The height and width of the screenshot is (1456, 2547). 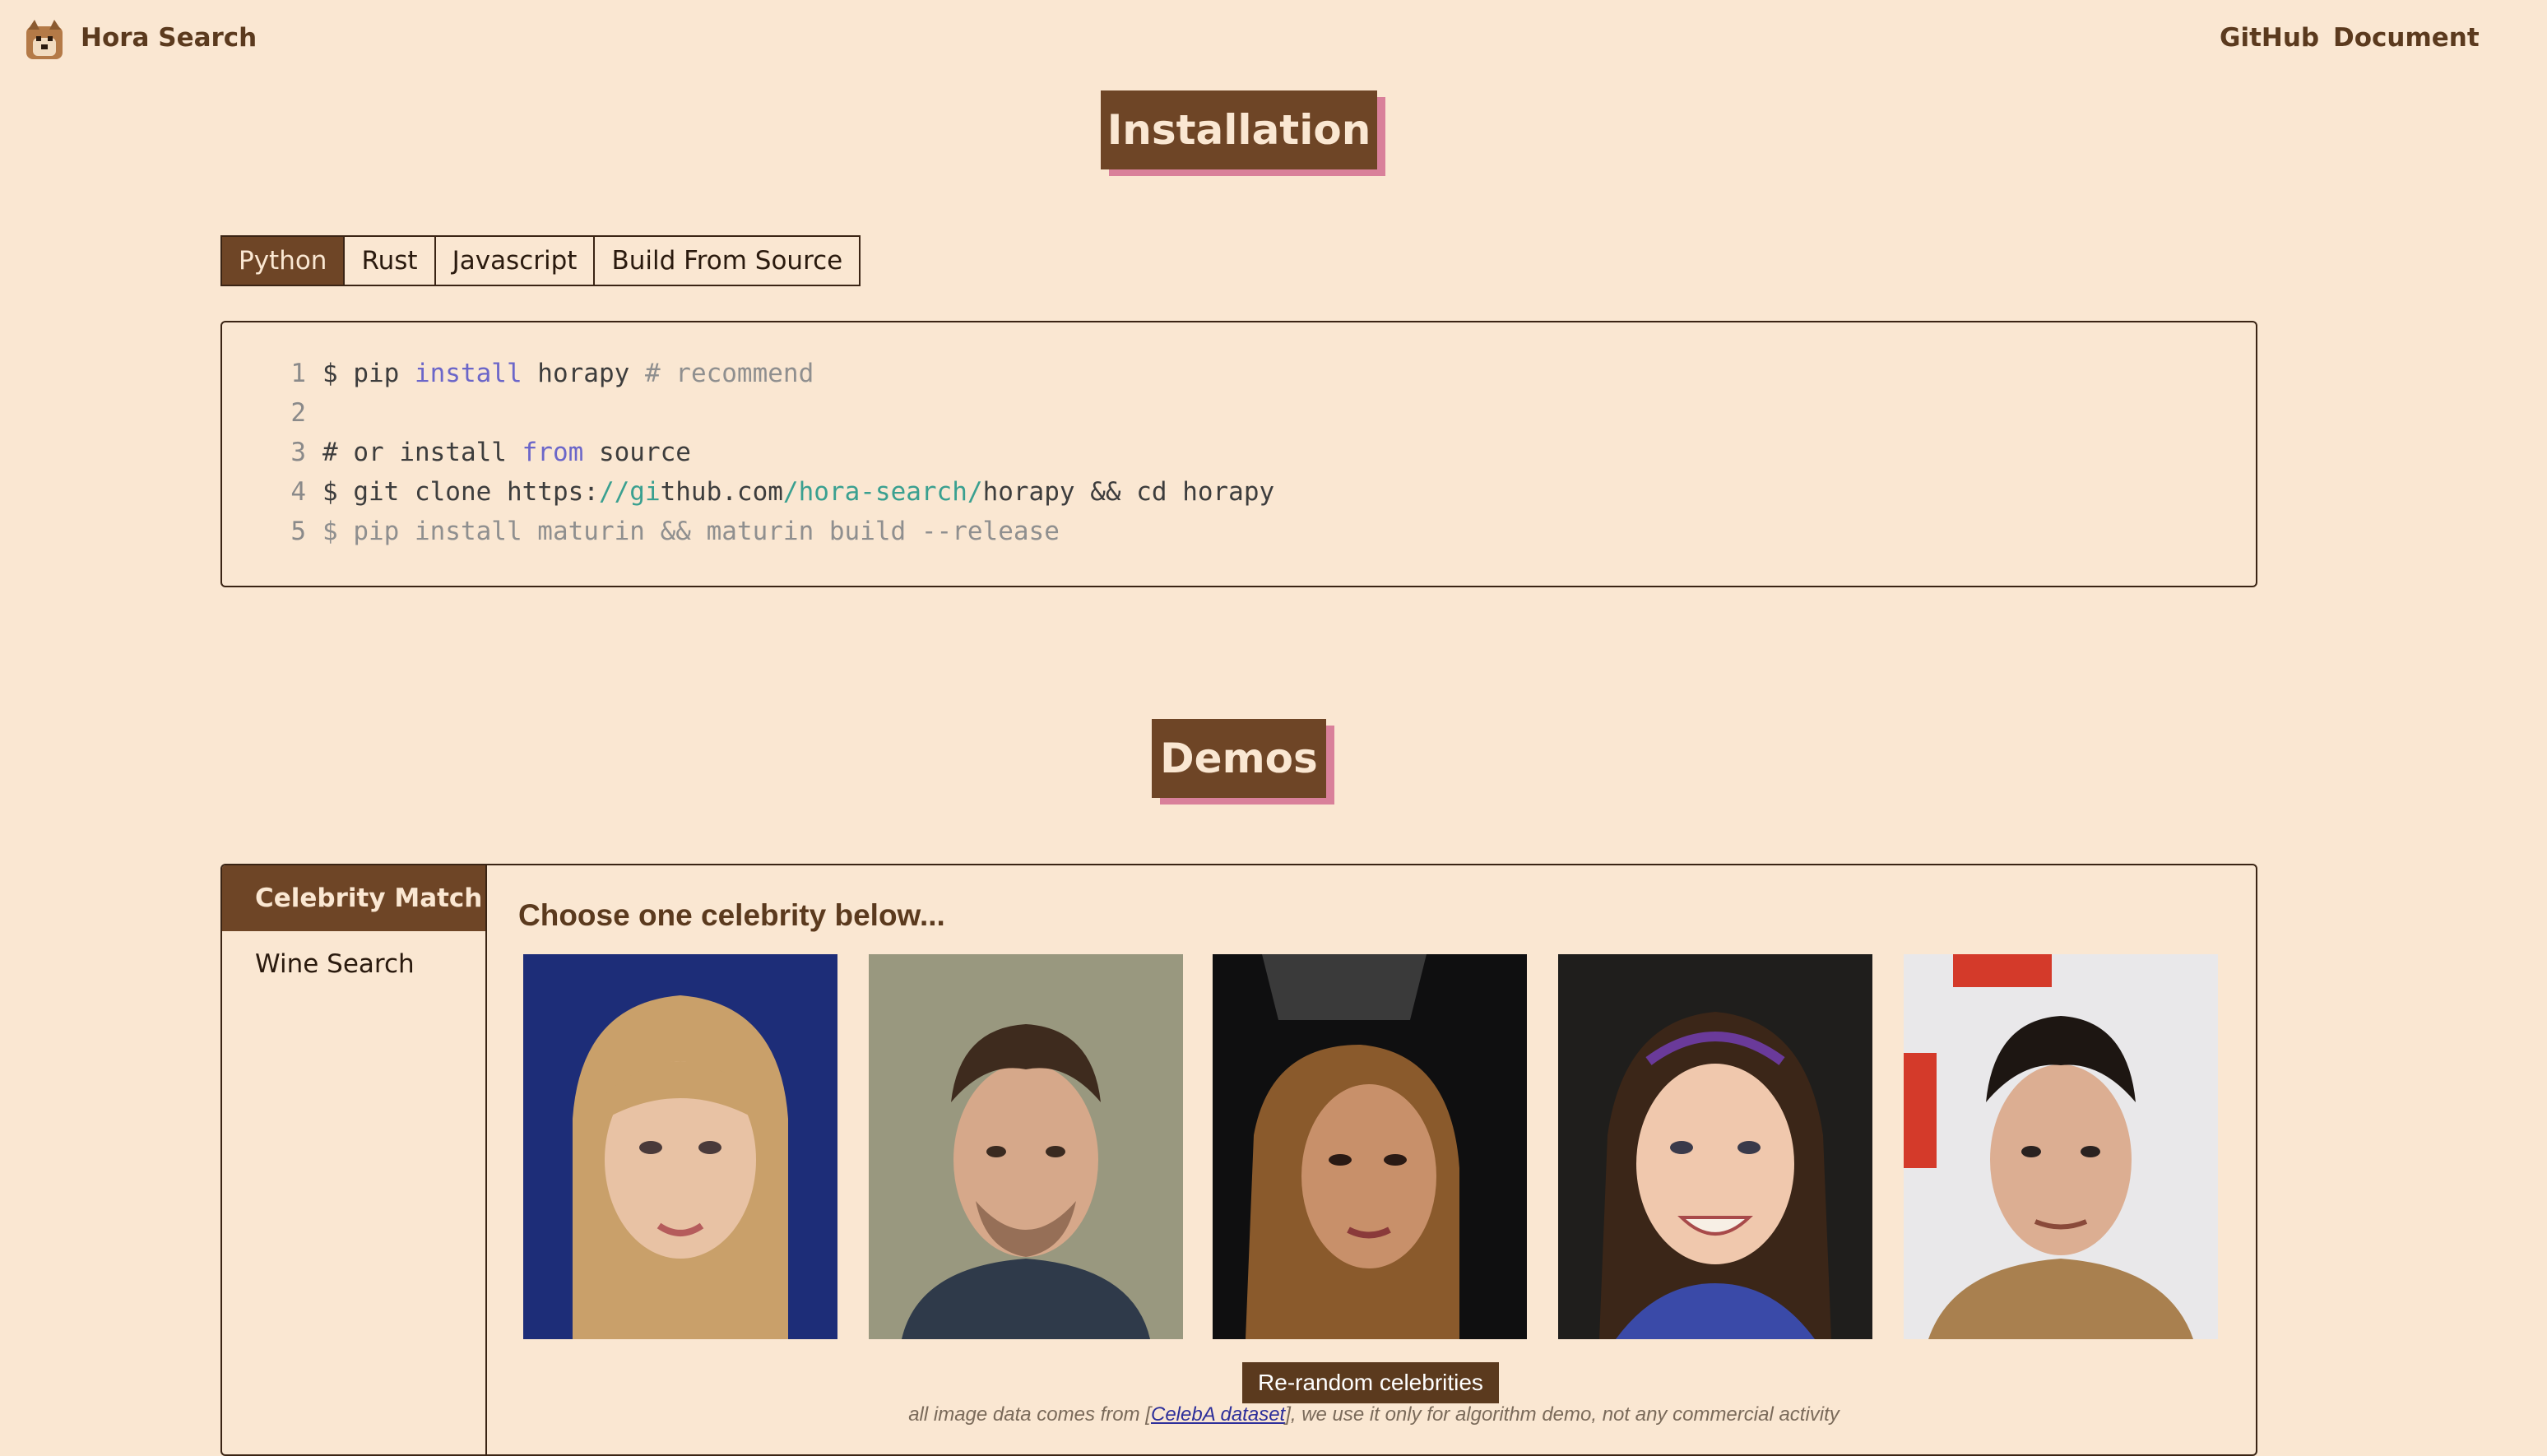 I want to click on code-token: # or install, so click(x=422, y=452).